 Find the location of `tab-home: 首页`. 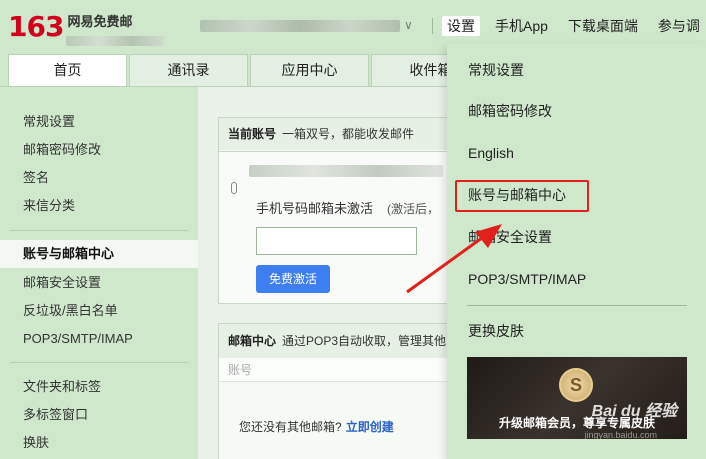

tab-home: 首页 is located at coordinates (67, 70).